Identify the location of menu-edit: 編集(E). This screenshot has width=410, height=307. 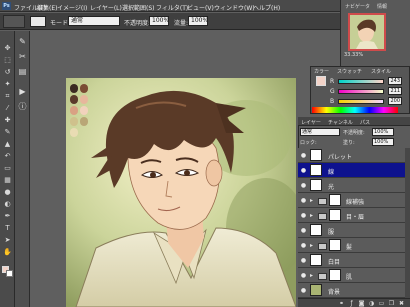
(47, 7).